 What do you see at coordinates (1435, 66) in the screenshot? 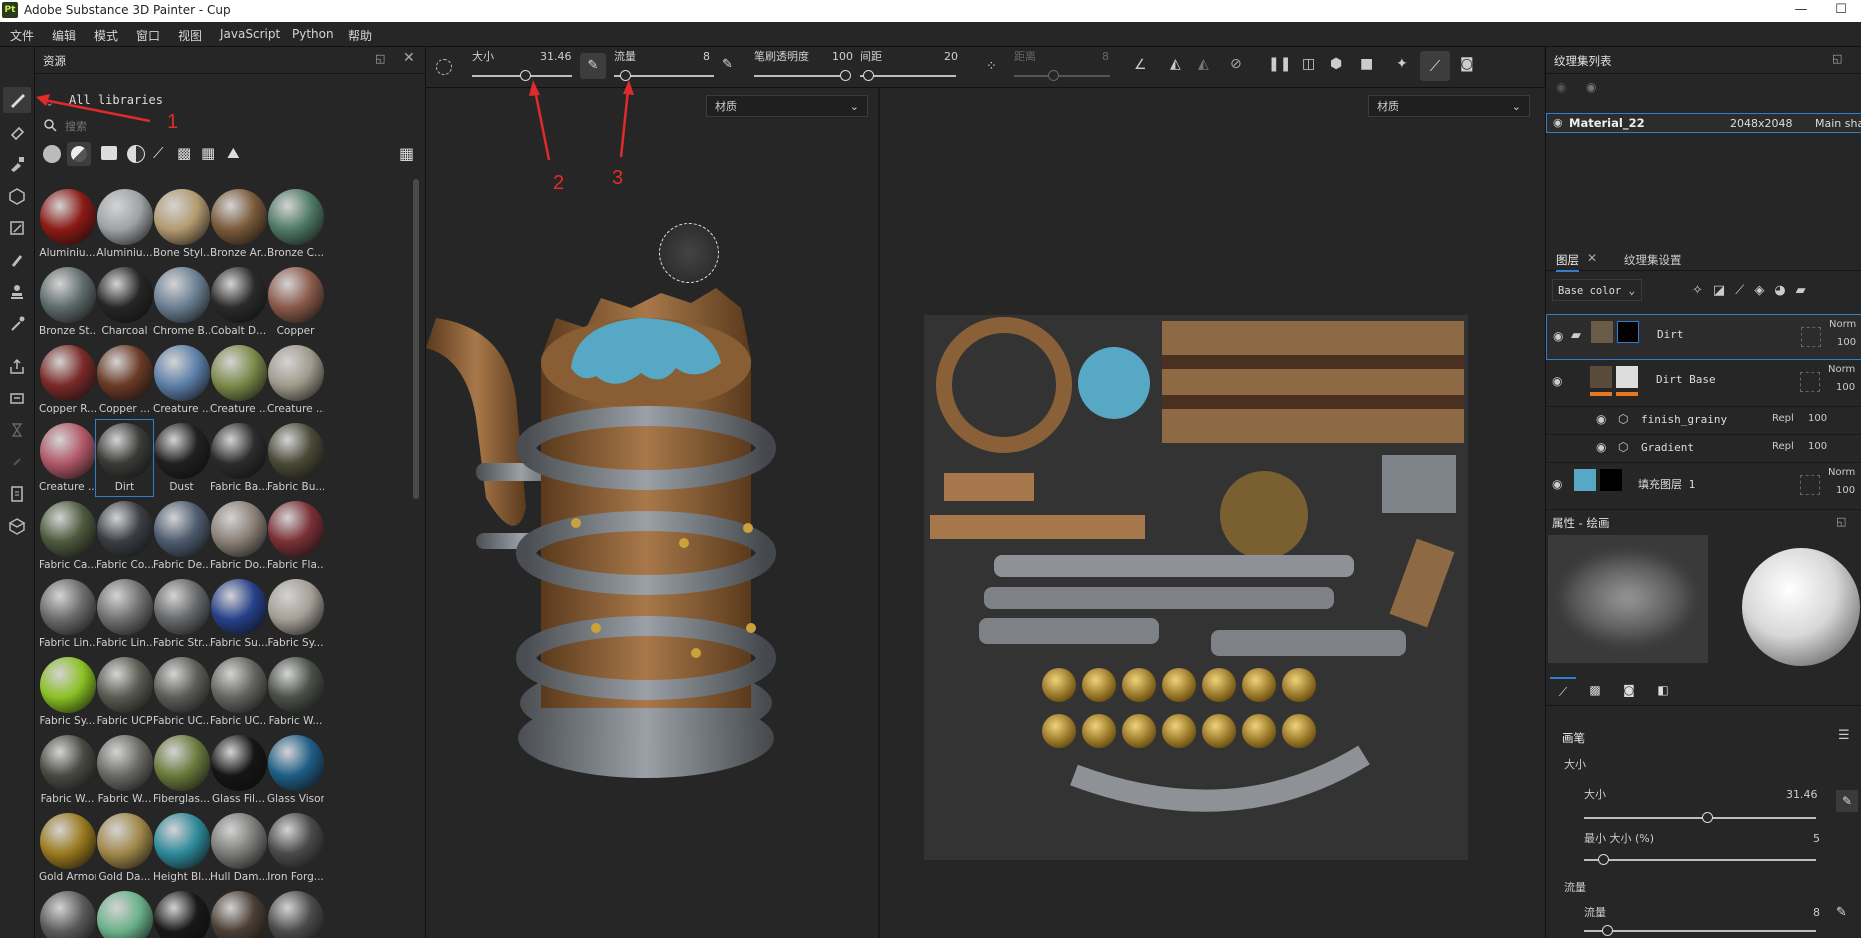
I see `paint-mode-icon: ⟋` at bounding box center [1435, 66].